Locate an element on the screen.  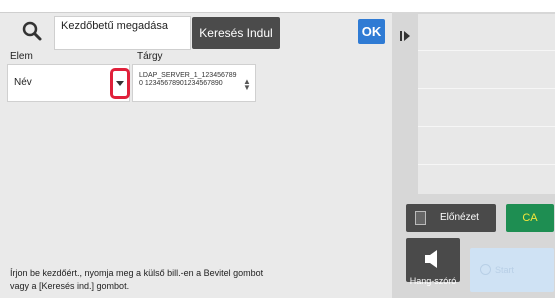
initial-input: Kezdőbetű megadása is located at coordinates (122, 33).